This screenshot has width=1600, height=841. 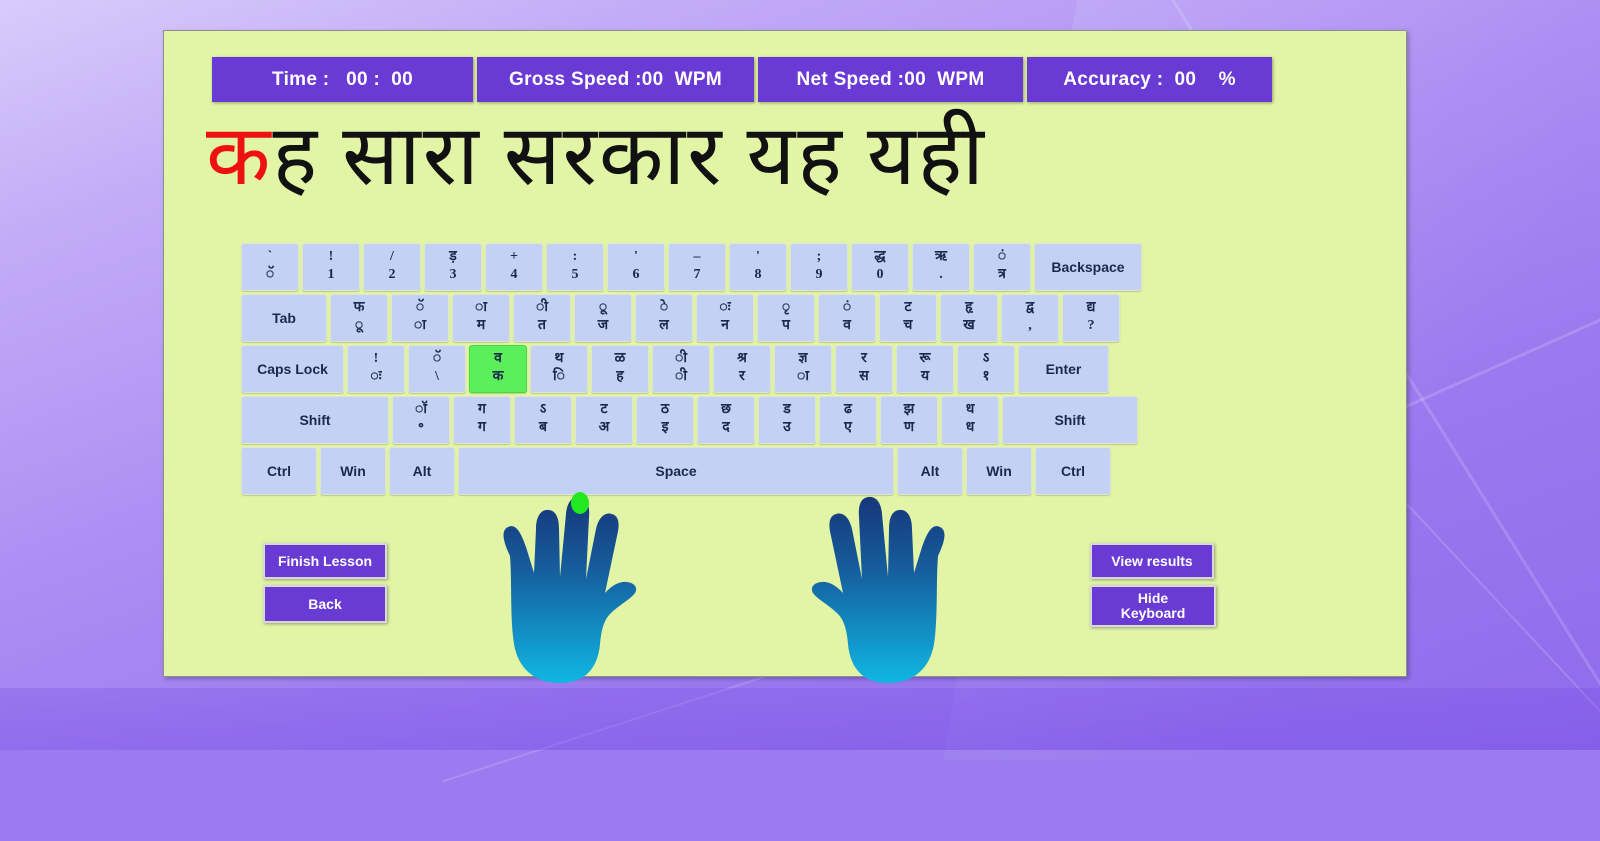 I want to click on view-results-button: View results, so click(x=1152, y=561).